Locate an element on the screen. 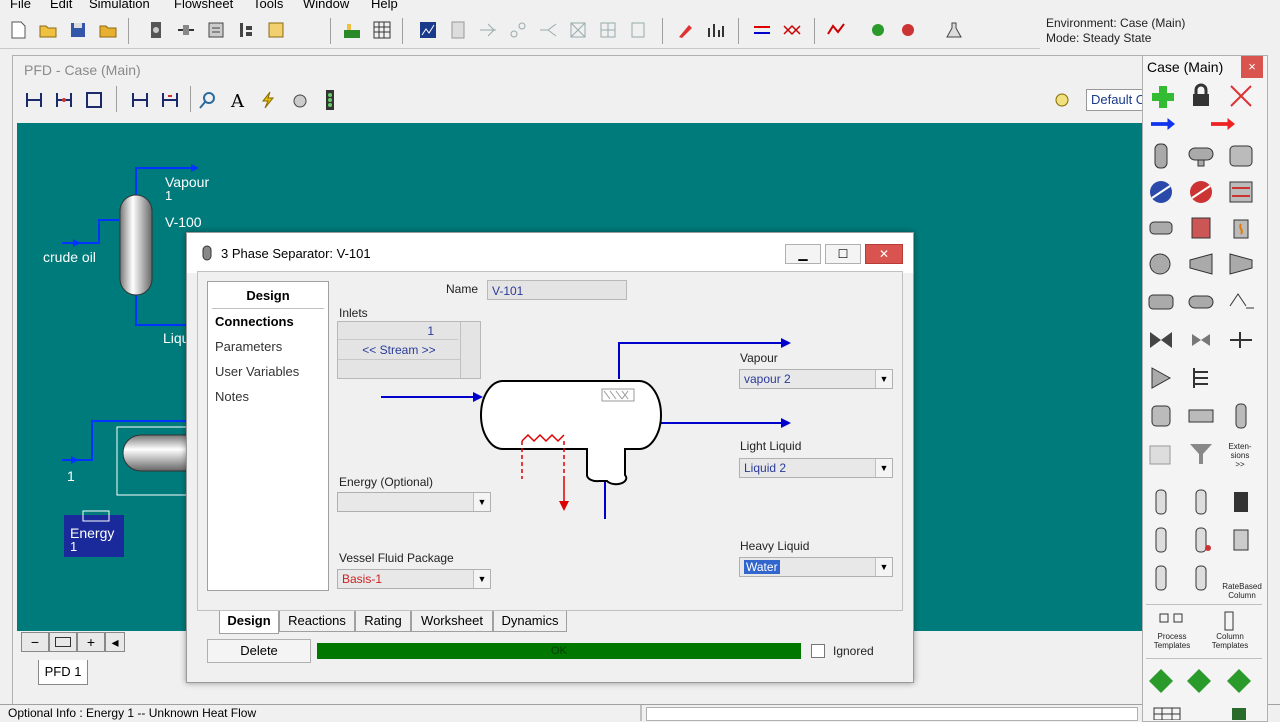  vapour-select: vapour 2 ▼ is located at coordinates (816, 379).